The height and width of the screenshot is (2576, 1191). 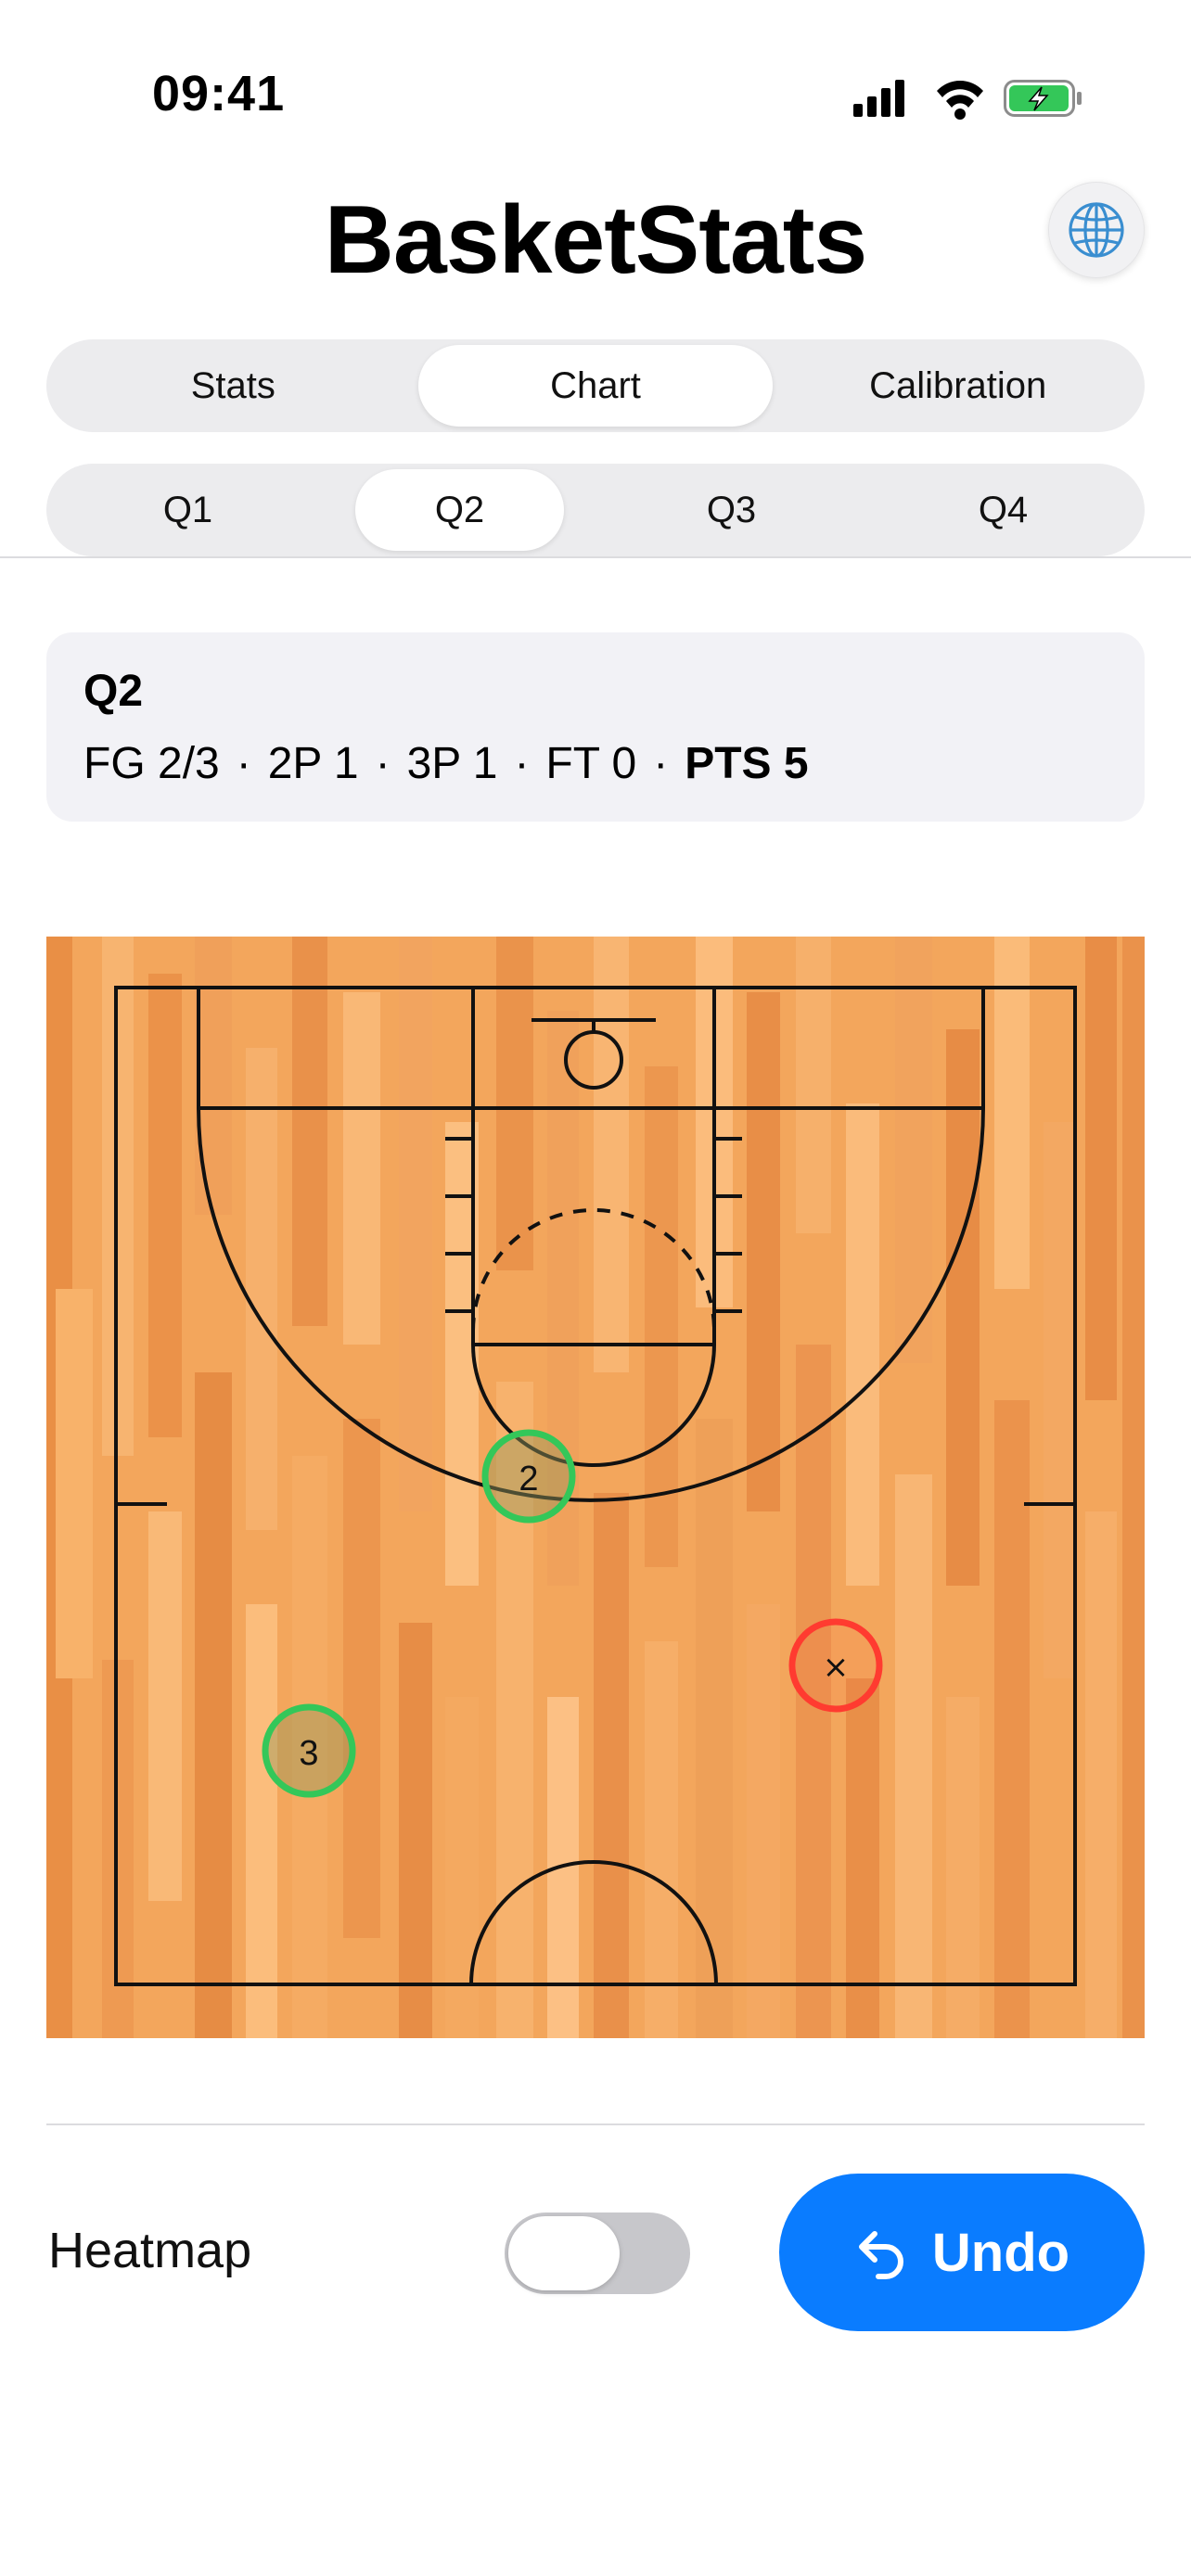 I want to click on shot-label: 2, so click(x=528, y=1479).